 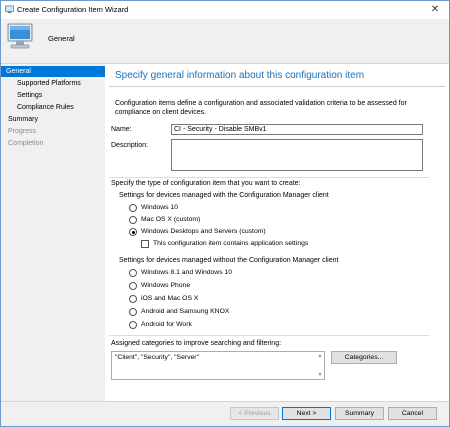 I want to click on wizard-banner: General, so click(x=225, y=41).